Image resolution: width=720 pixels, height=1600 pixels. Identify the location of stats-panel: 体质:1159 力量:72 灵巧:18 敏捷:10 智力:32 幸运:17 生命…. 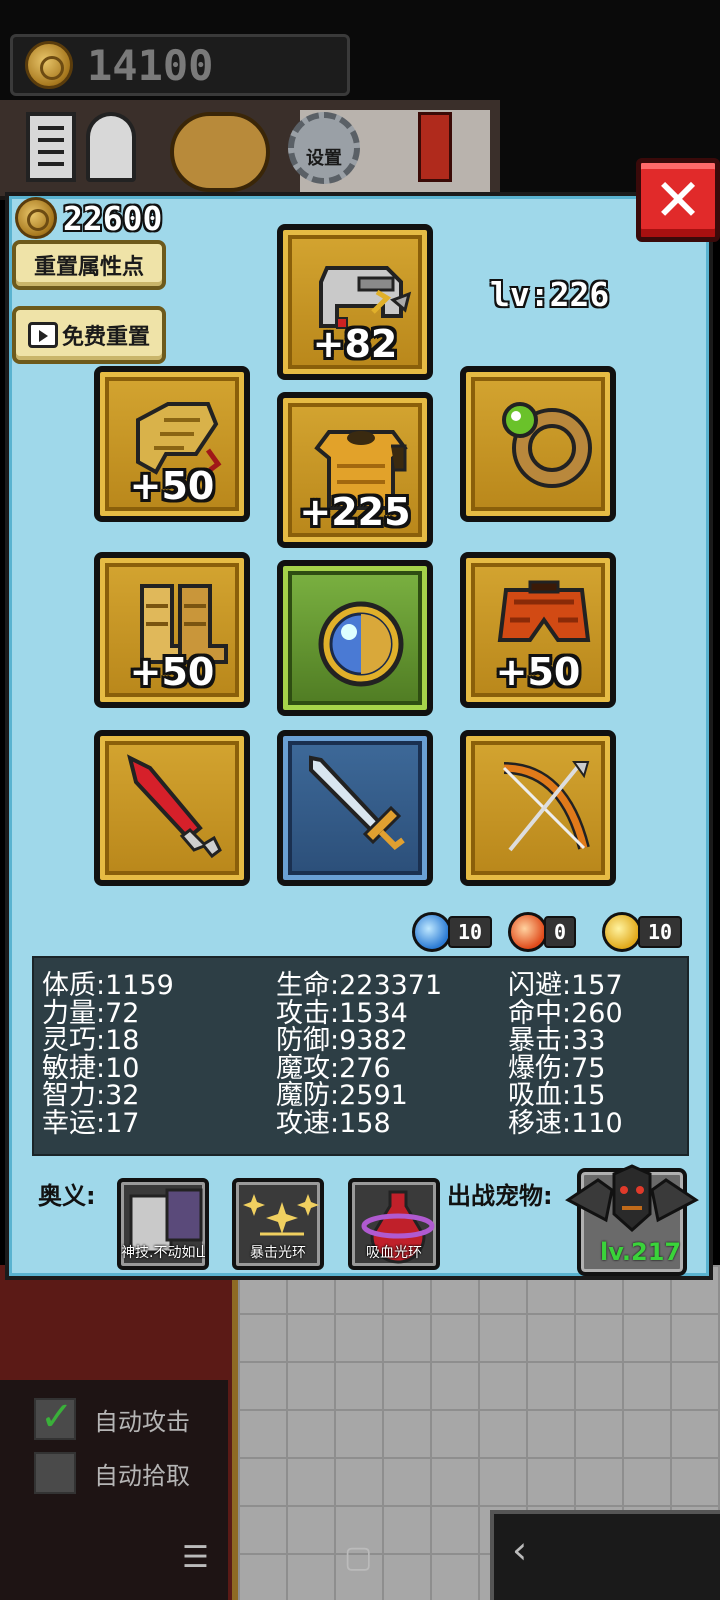
(360, 1056).